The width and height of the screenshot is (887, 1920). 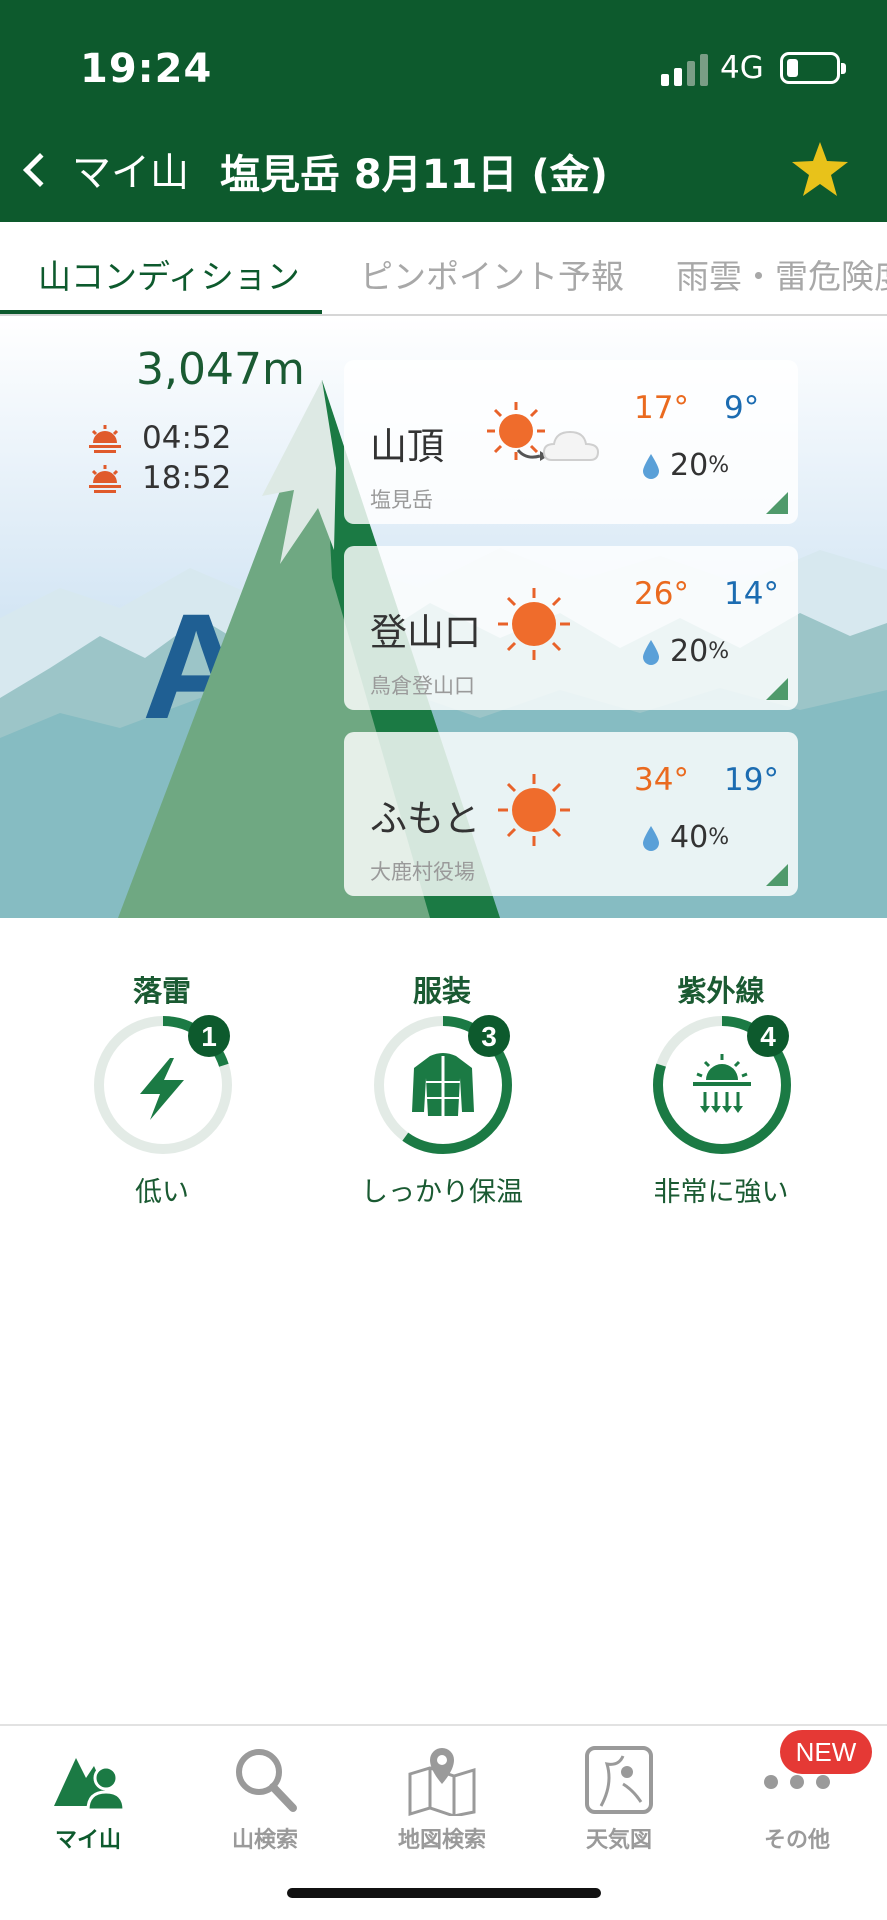 I want to click on temp-low: 19°, so click(x=751, y=780).